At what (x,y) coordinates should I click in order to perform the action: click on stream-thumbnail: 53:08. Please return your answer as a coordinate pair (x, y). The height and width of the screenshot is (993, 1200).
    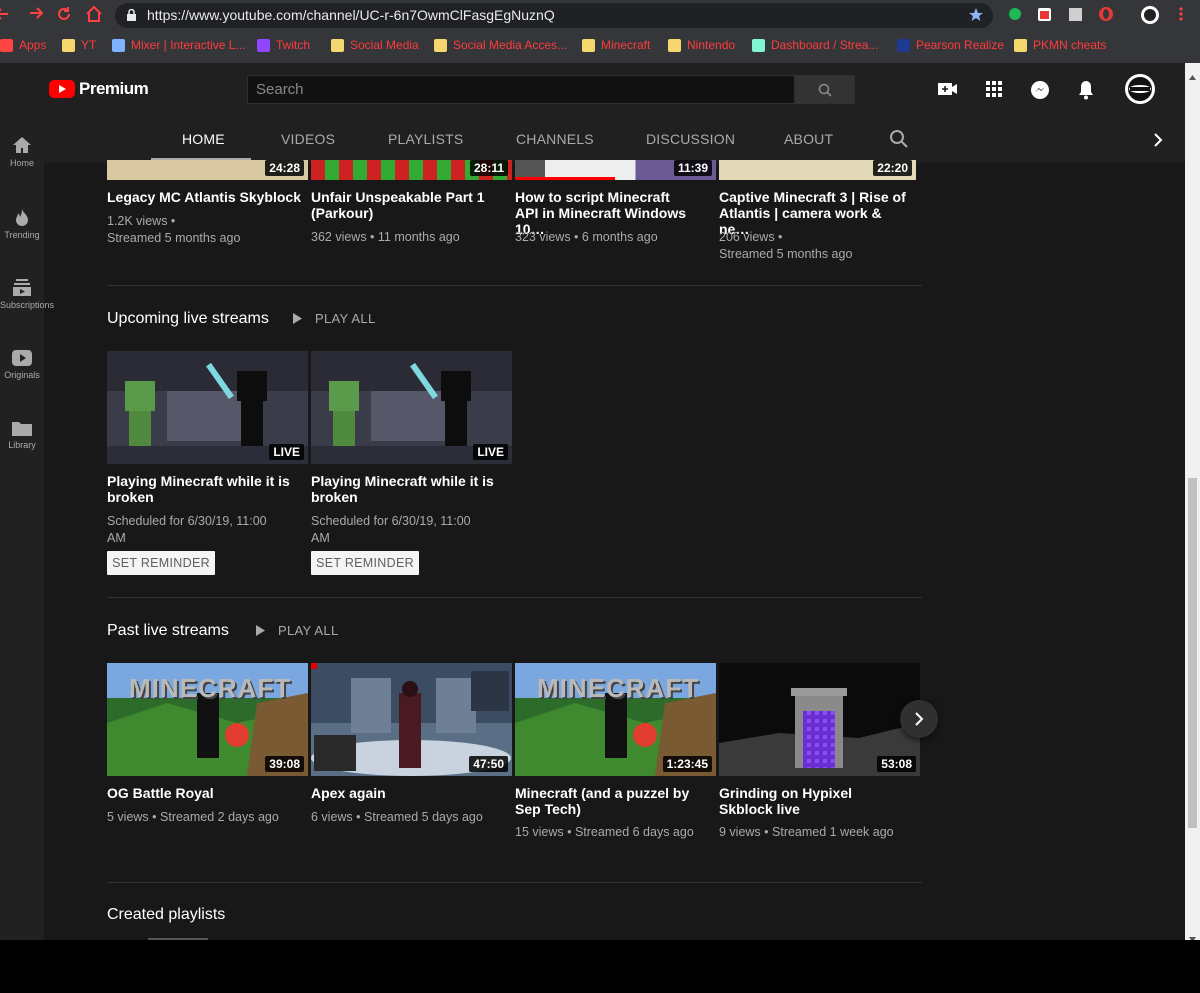
    Looking at the image, I should click on (819, 719).